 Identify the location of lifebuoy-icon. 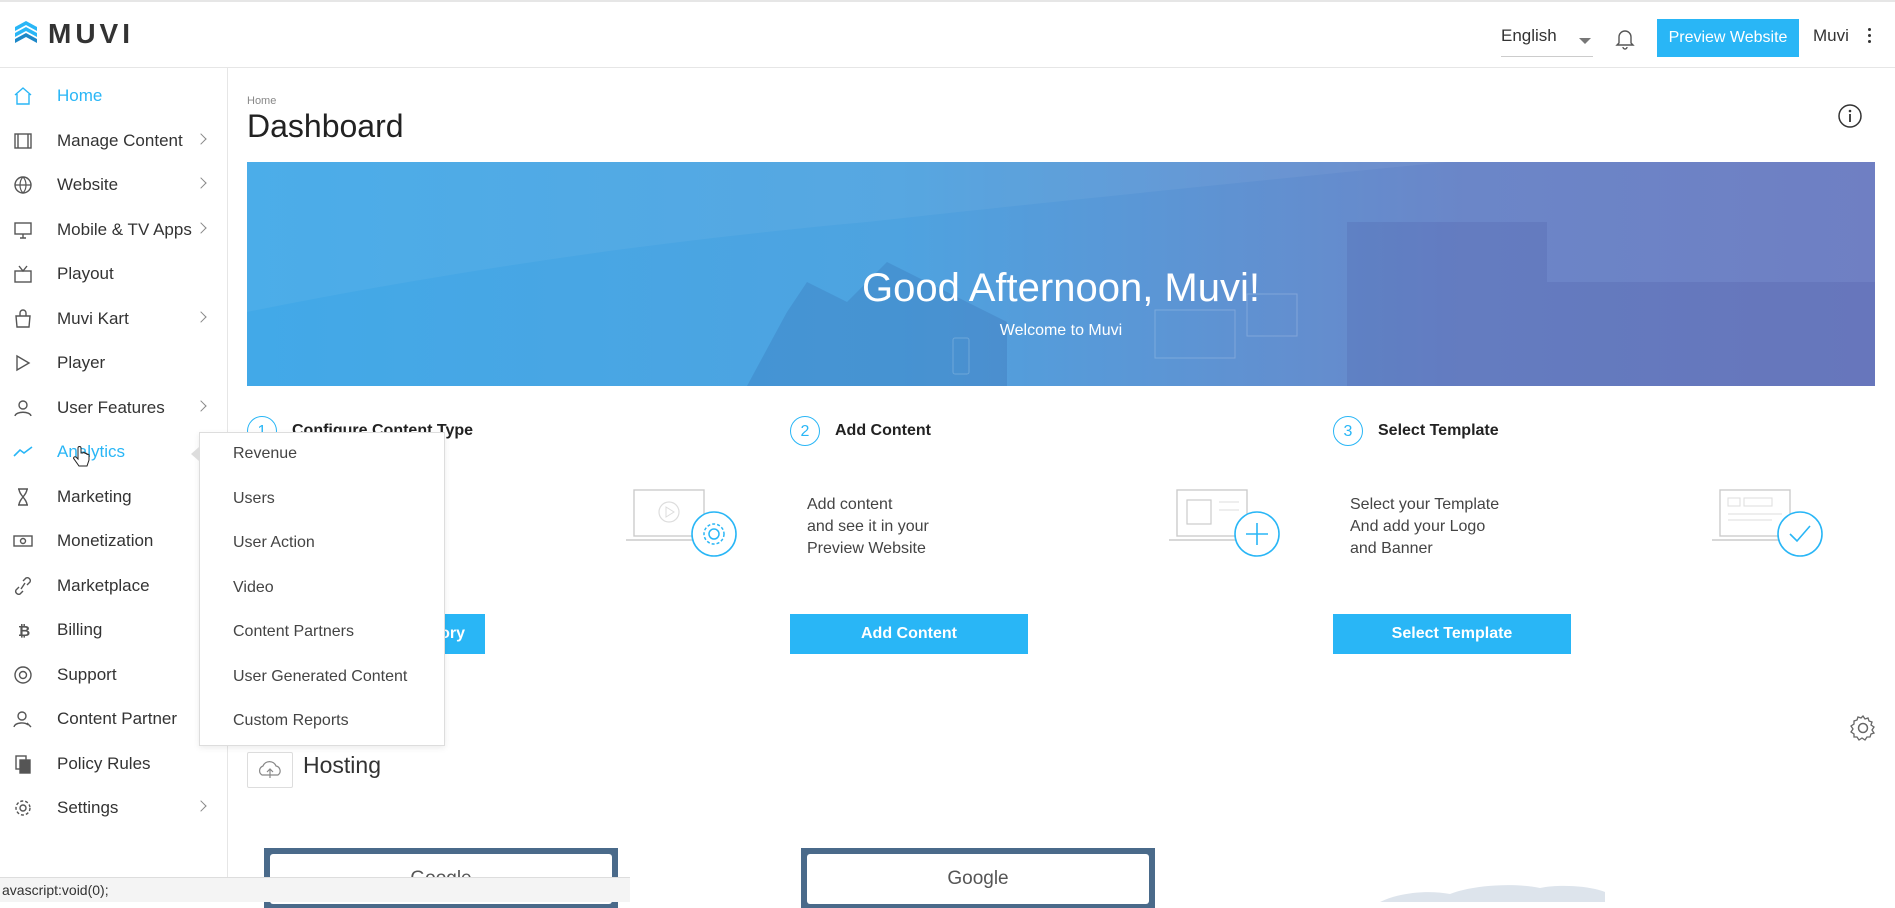
(23, 675).